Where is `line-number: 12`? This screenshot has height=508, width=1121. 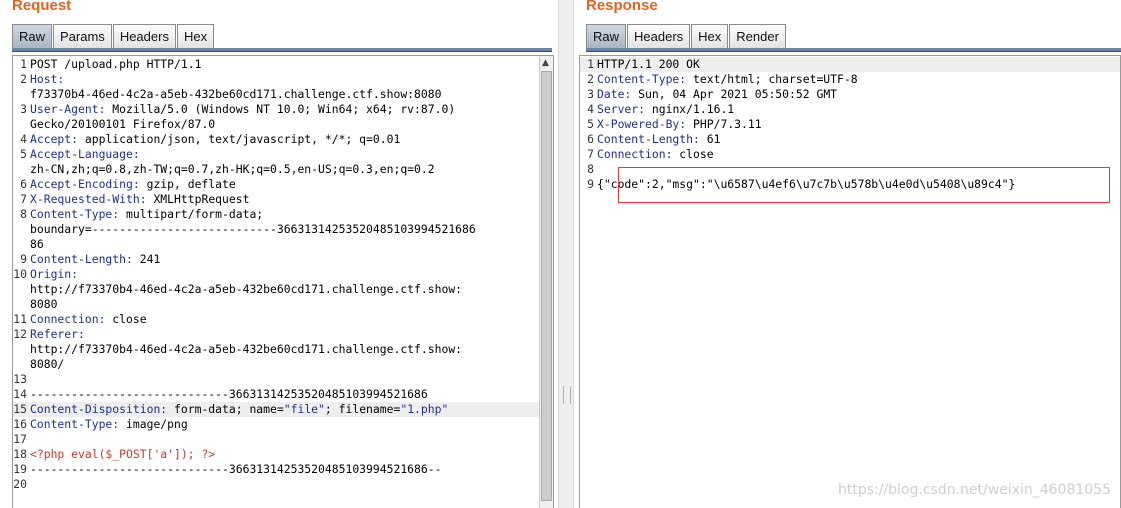
line-number: 12 is located at coordinates (20, 334).